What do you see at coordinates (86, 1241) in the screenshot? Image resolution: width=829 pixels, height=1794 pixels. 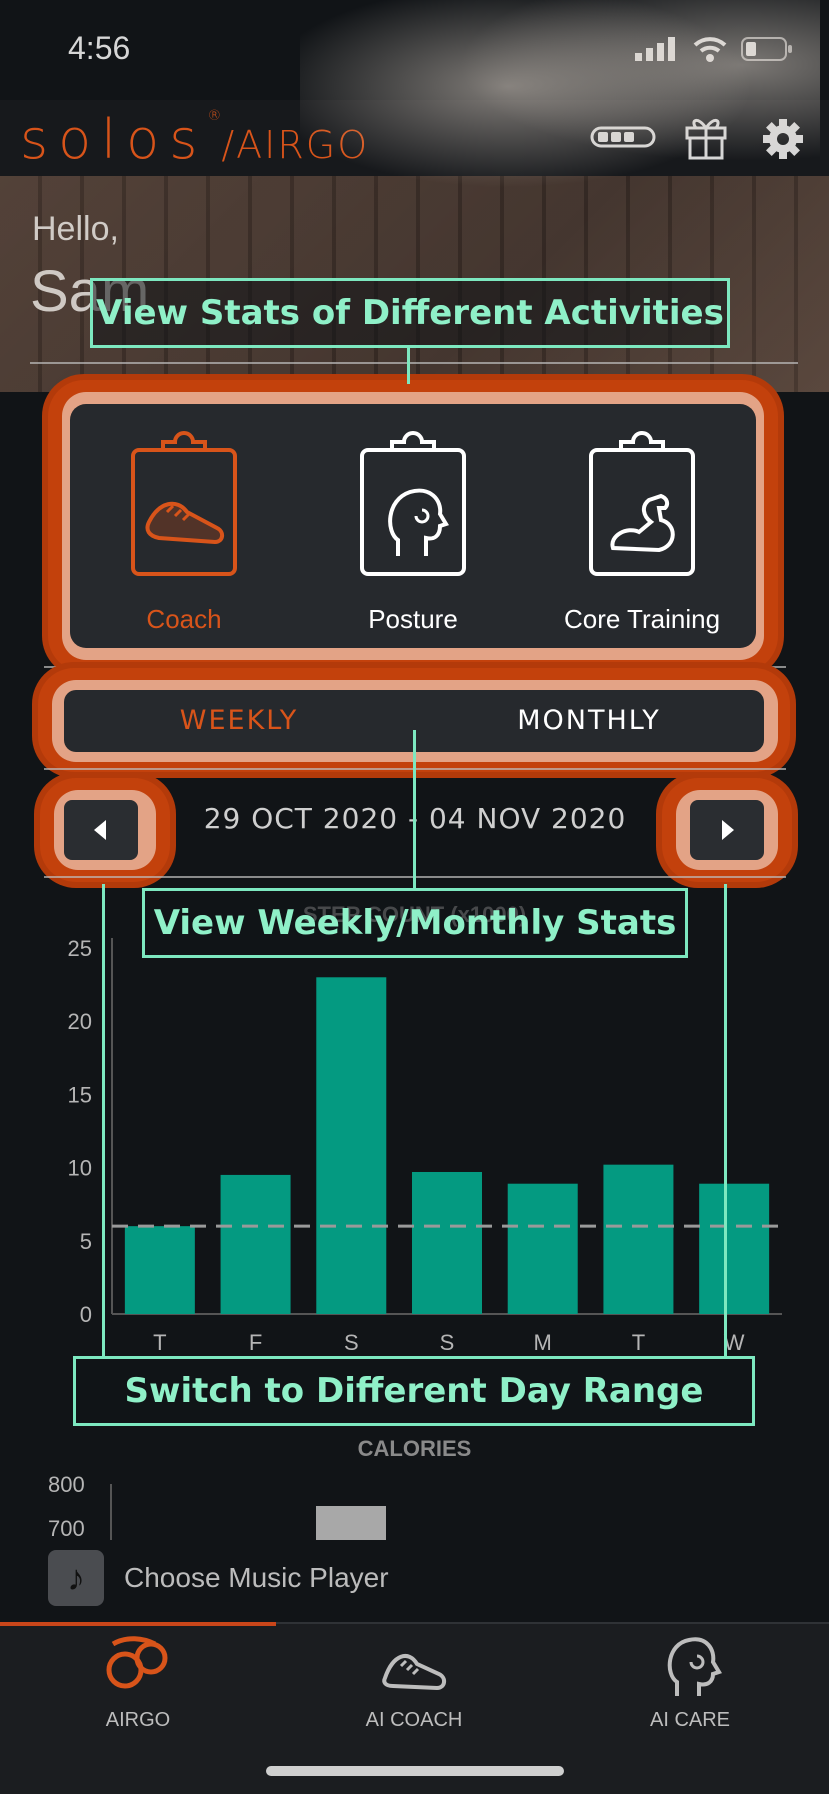 I see `y-tick-label: 5` at bounding box center [86, 1241].